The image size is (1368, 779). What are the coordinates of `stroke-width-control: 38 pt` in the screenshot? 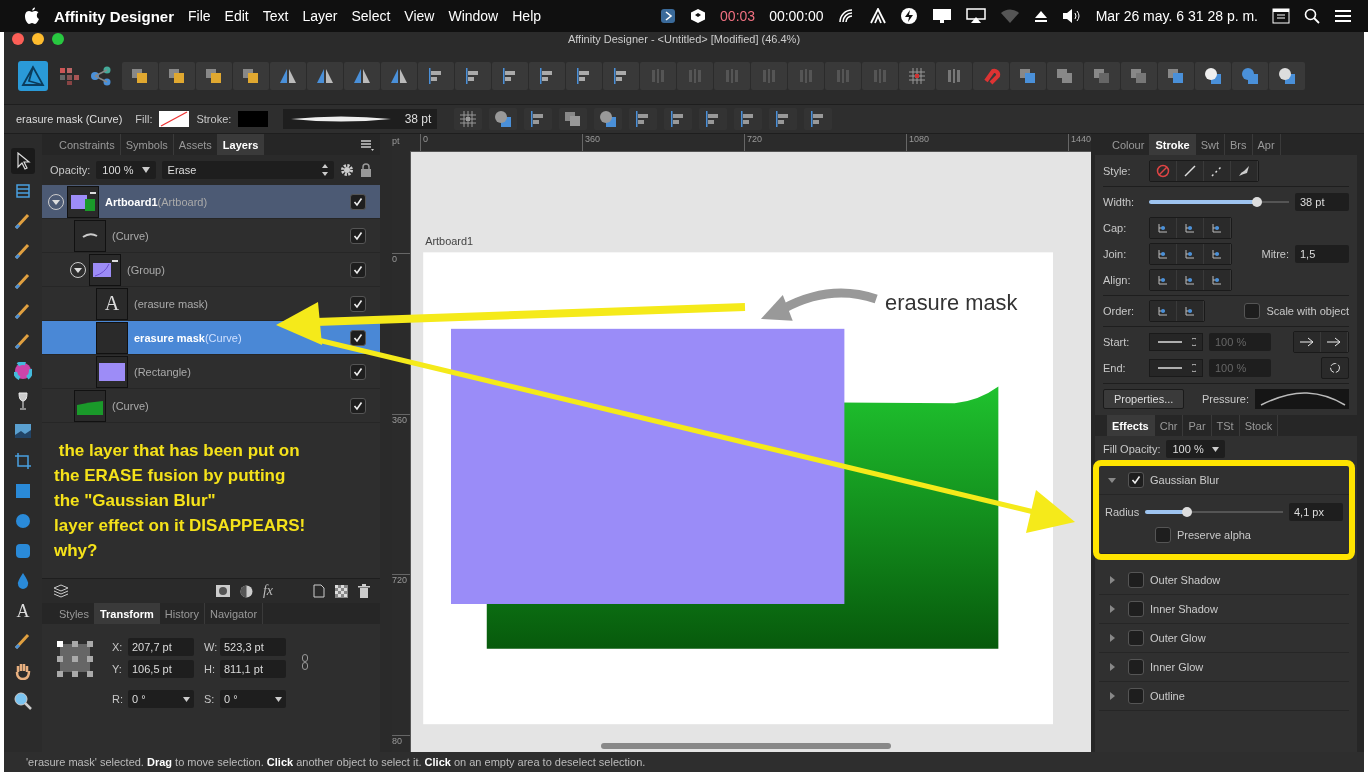 It's located at (360, 119).